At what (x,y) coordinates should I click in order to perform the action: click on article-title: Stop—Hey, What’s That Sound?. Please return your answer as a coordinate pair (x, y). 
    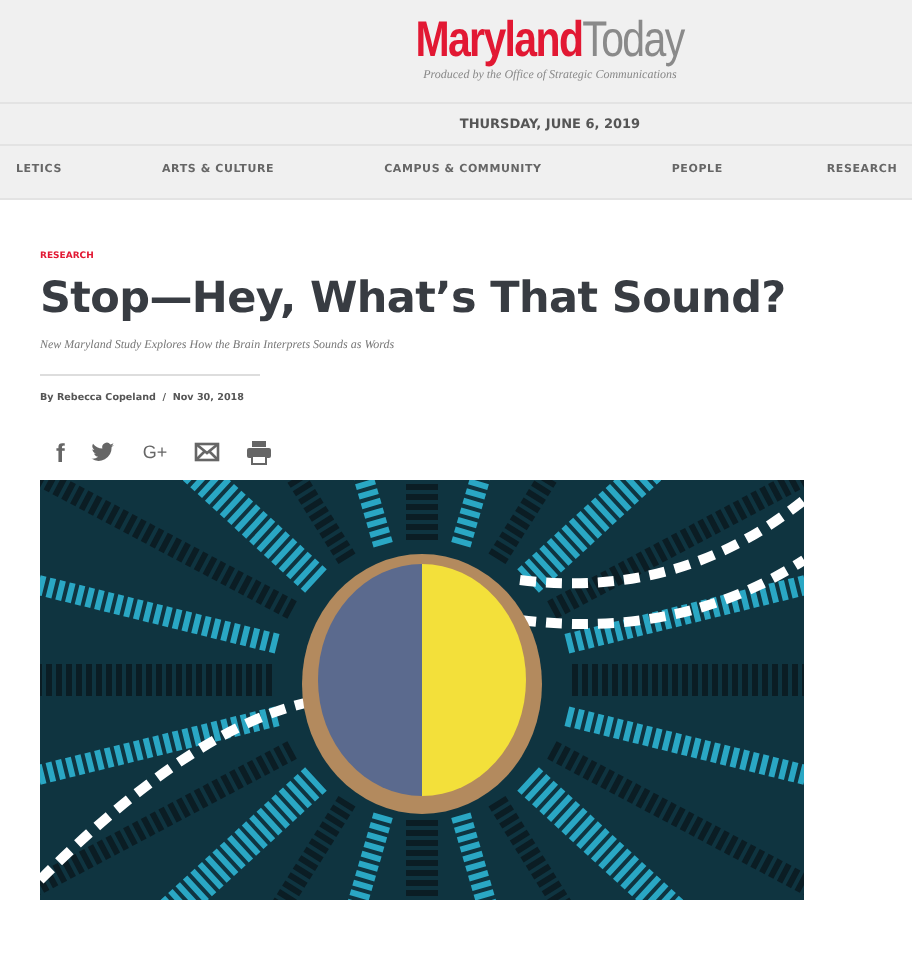
    Looking at the image, I should click on (414, 299).